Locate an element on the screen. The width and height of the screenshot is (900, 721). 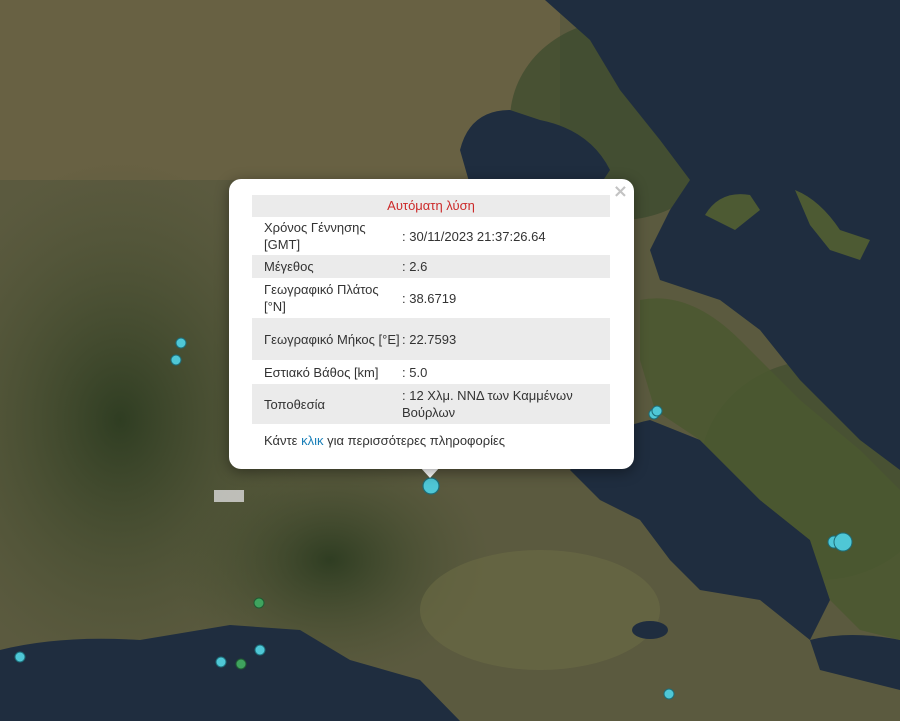
close-icon: × is located at coordinates (620, 191).